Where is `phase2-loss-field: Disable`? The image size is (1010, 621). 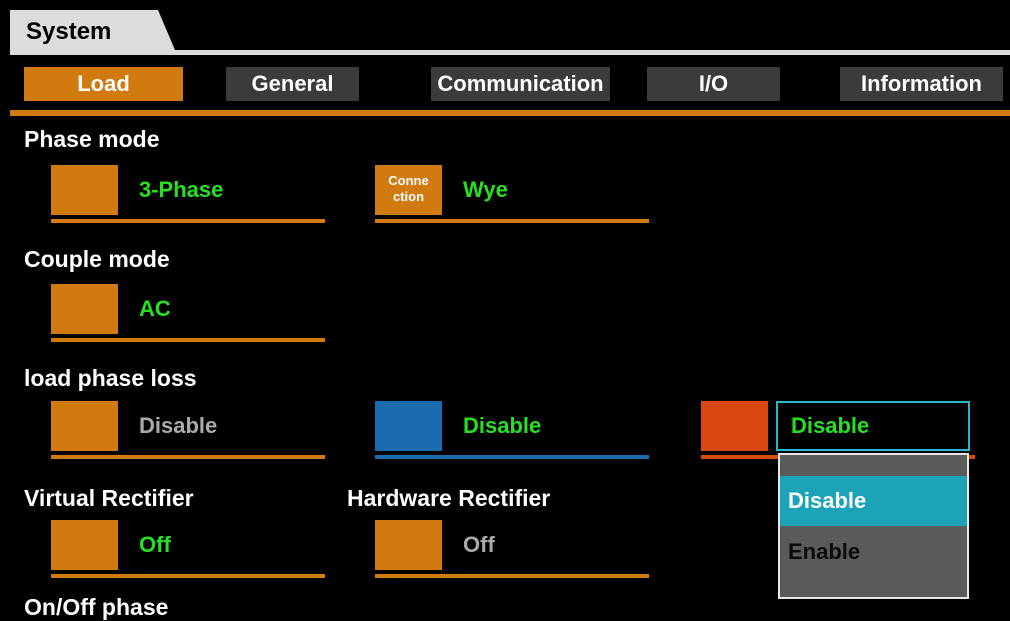
phase2-loss-field: Disable is located at coordinates (546, 426).